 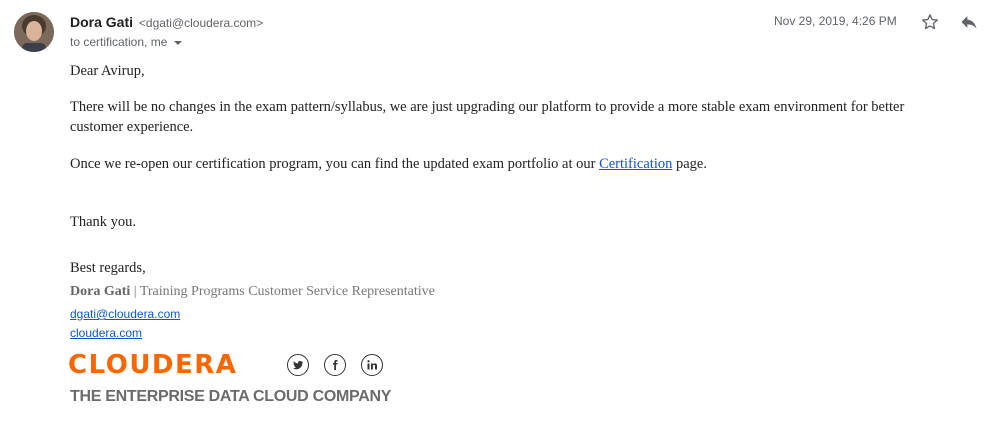 I want to click on facebook-icon, so click(x=335, y=365).